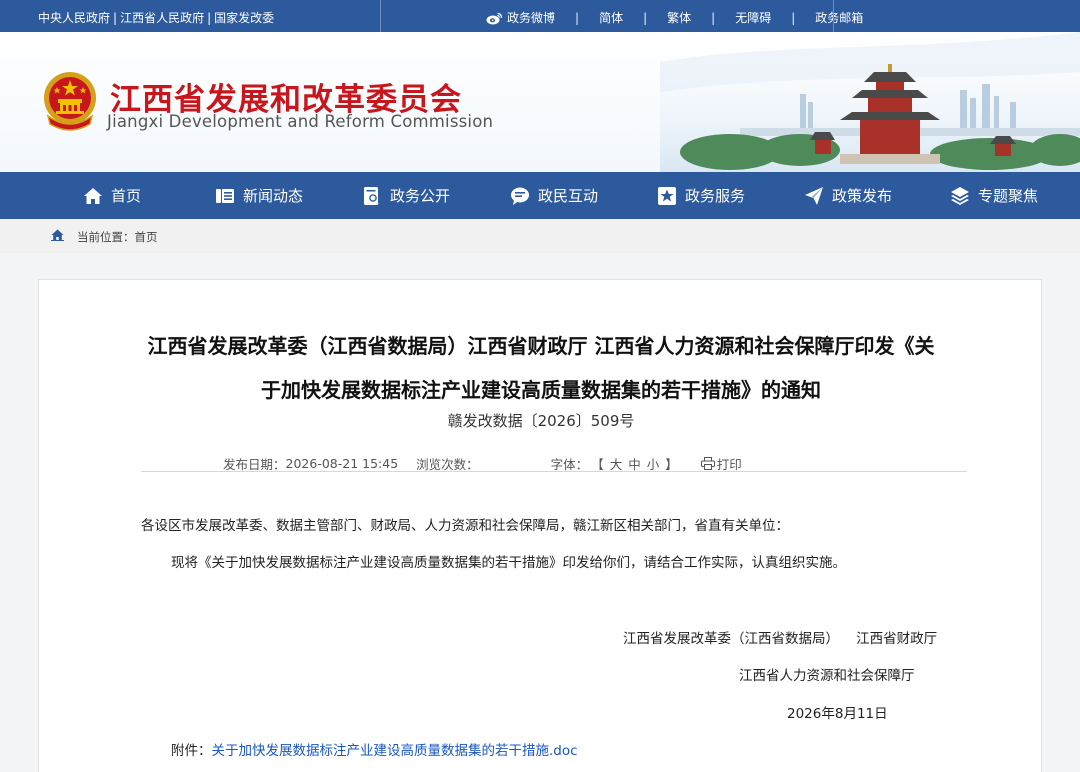 This screenshot has width=1080, height=772. What do you see at coordinates (273, 196) in the screenshot?
I see `nav-label: 新闻动态` at bounding box center [273, 196].